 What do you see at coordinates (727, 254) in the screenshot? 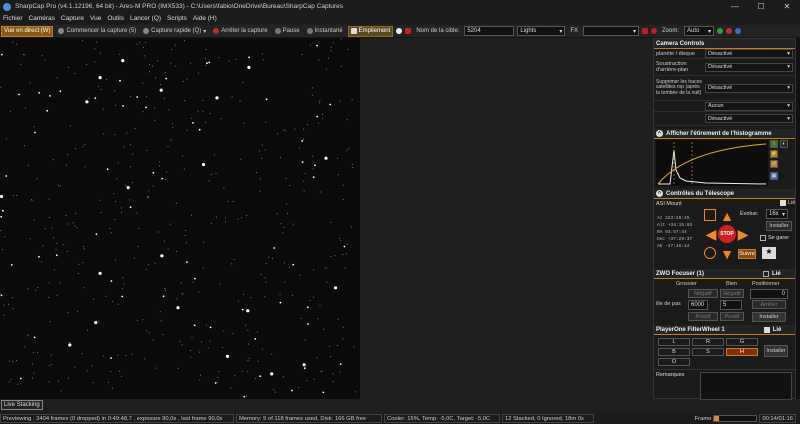
I see `arrow-down-icon: ▼` at bounding box center [727, 254].